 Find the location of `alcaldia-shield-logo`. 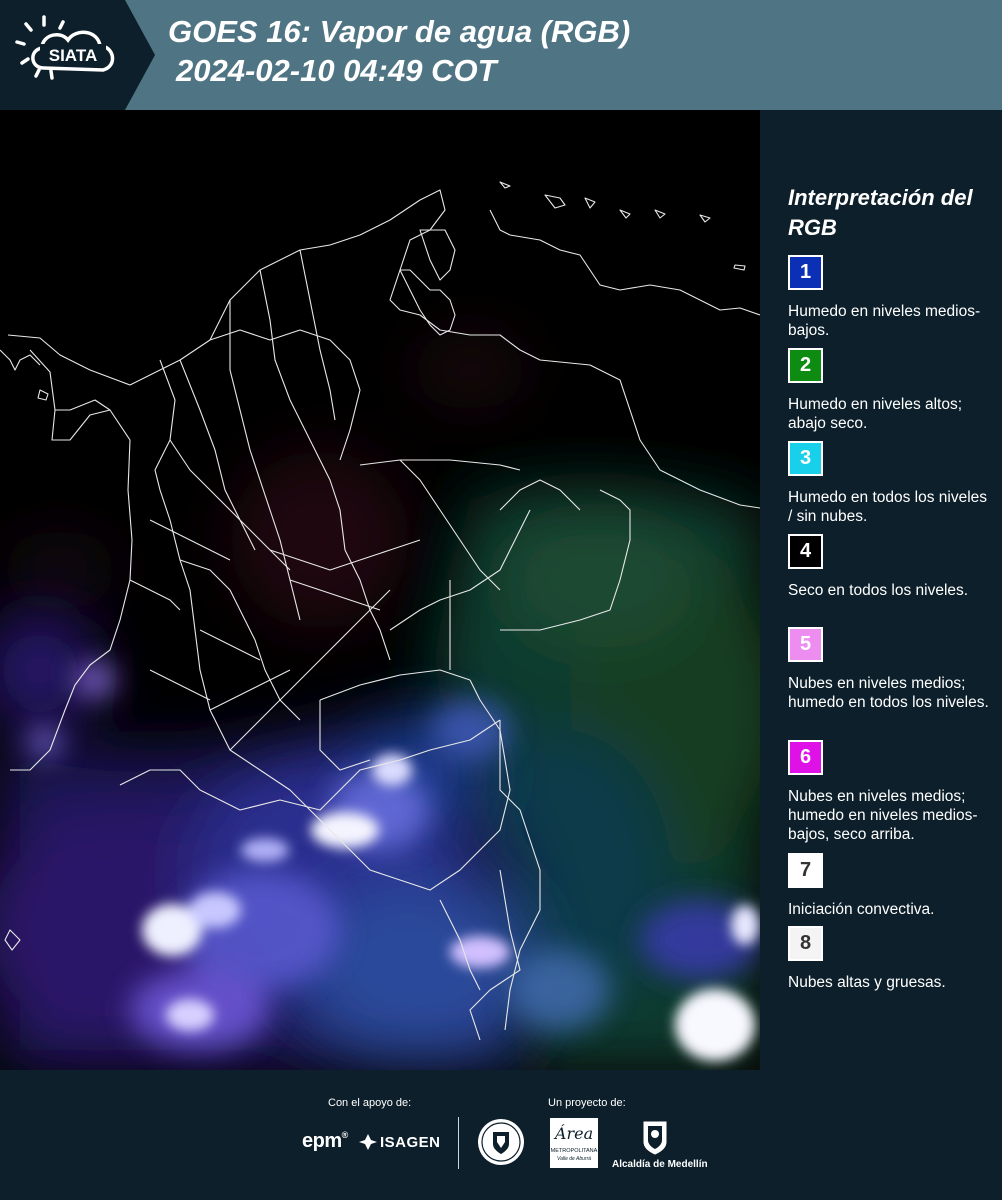

alcaldia-shield-logo is located at coordinates (655, 1140).